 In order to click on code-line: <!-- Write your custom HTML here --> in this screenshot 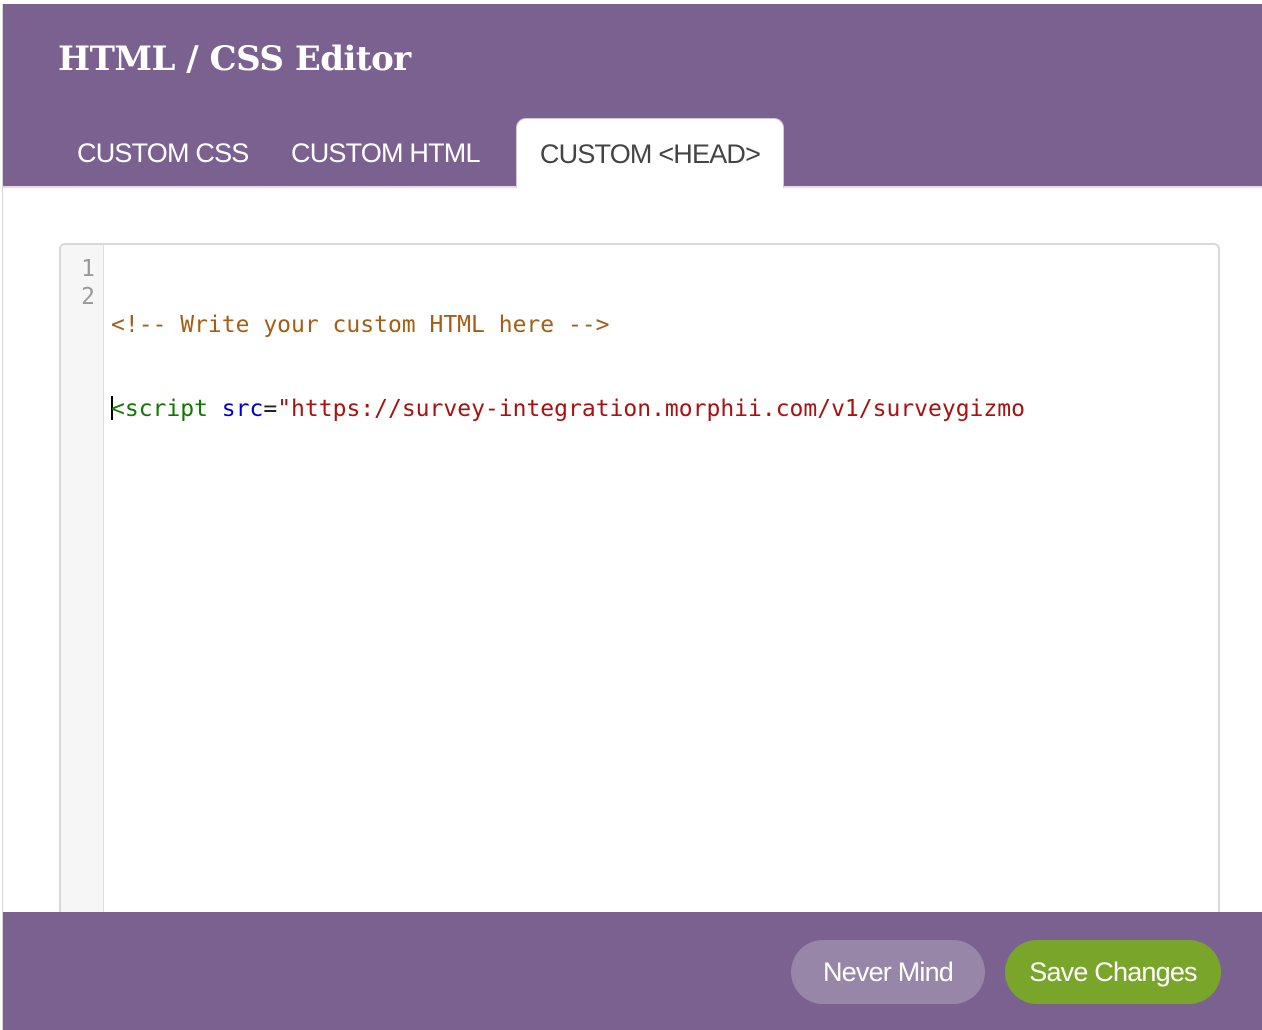, I will do `click(664, 325)`.